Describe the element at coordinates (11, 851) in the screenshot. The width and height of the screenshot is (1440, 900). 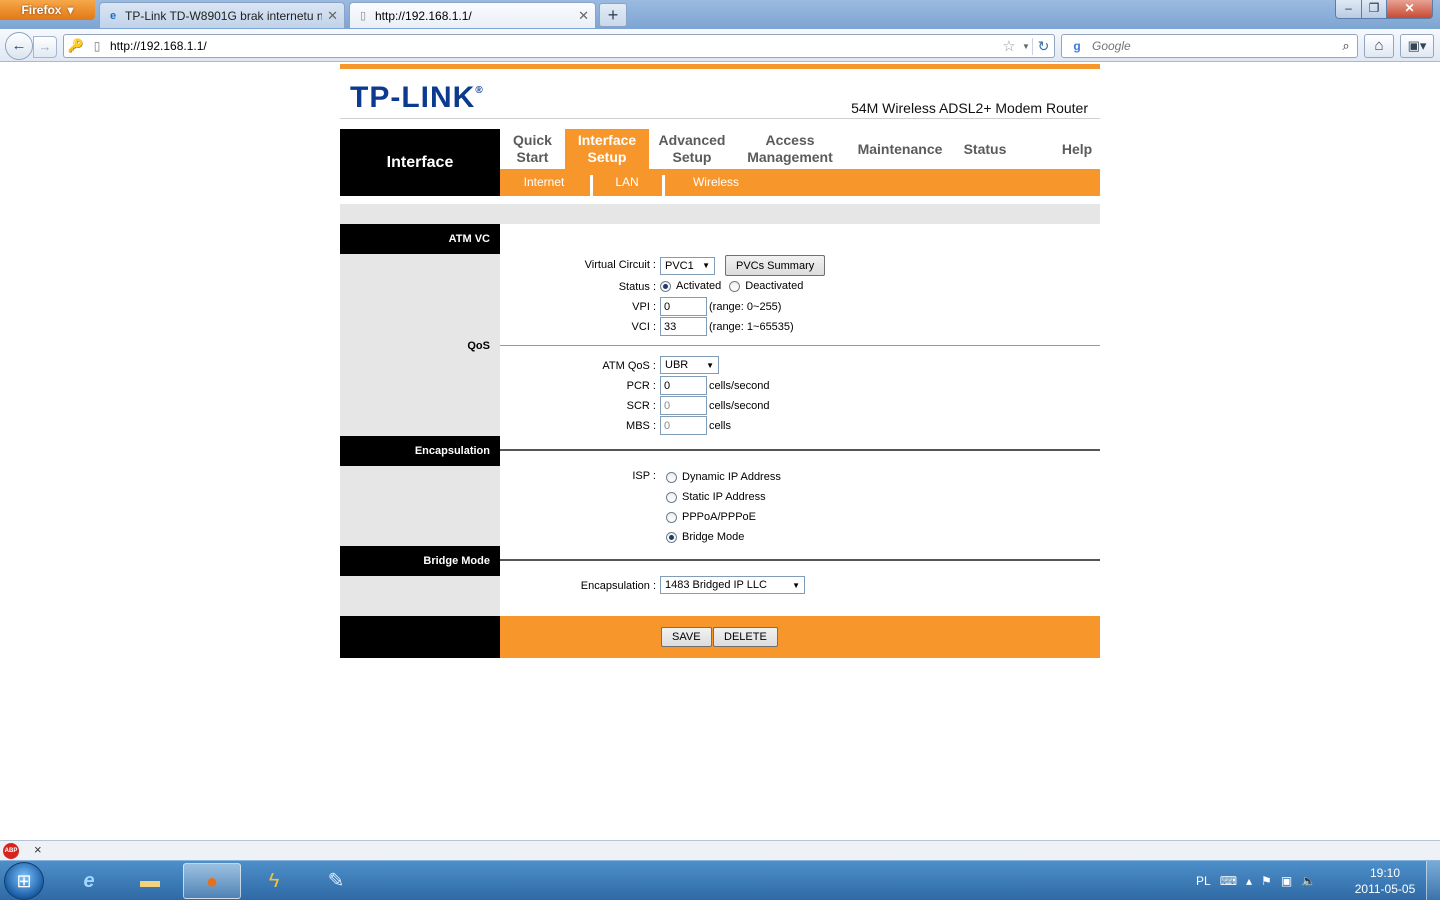
I see `adblock-plus-icon: ABP` at that location.